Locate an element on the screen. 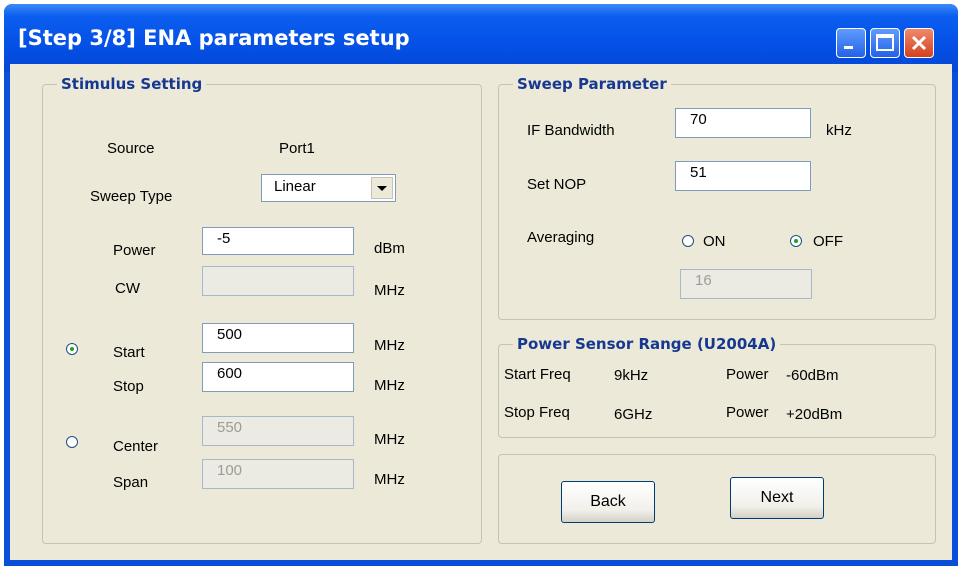 The width and height of the screenshot is (962, 566). sweep-type-label: Sweep Type is located at coordinates (131, 196).